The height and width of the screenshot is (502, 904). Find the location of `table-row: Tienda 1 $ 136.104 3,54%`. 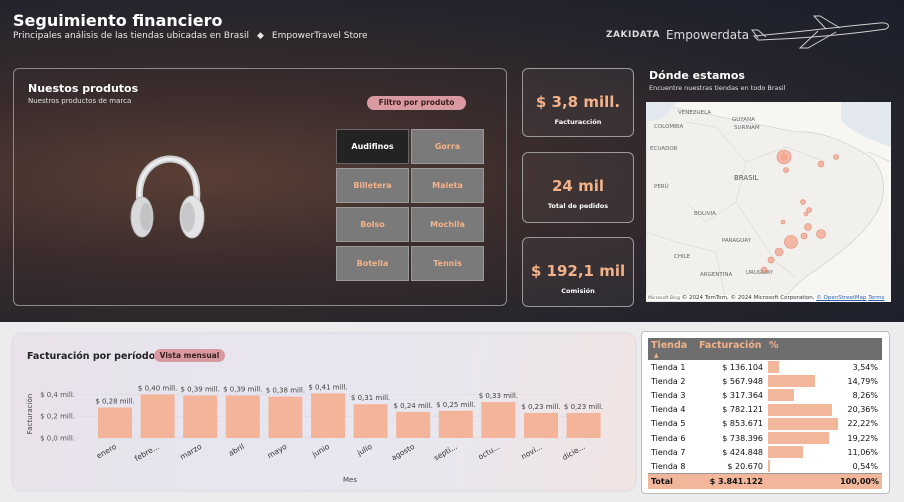

table-row: Tienda 1 $ 136.104 3,54% is located at coordinates (765, 367).